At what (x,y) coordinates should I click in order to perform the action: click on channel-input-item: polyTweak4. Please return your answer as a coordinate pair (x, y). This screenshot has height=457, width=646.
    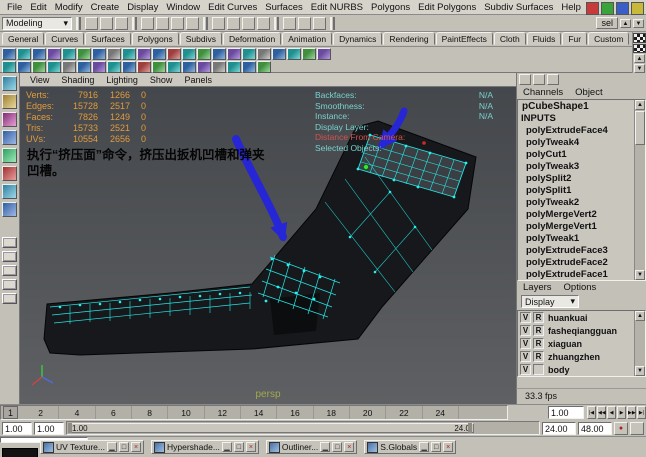
    Looking at the image, I should click on (581, 143).